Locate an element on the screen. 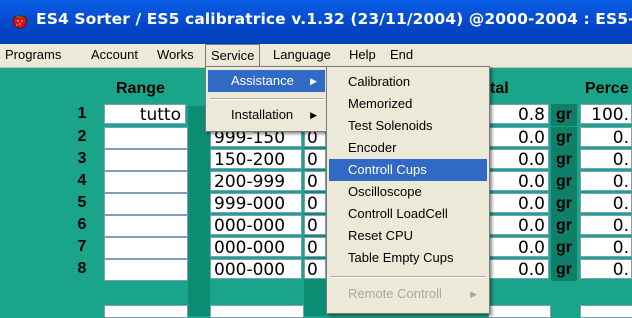  menu-item-label: Remote Controll is located at coordinates (395, 293).